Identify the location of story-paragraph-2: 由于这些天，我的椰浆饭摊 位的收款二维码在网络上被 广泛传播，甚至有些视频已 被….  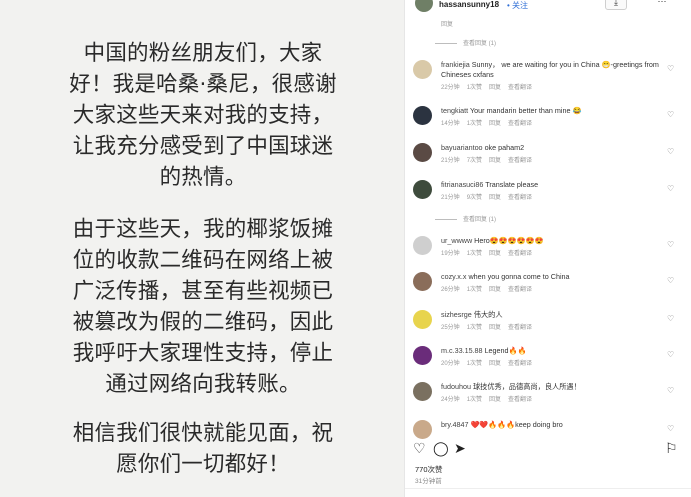
(203, 307).